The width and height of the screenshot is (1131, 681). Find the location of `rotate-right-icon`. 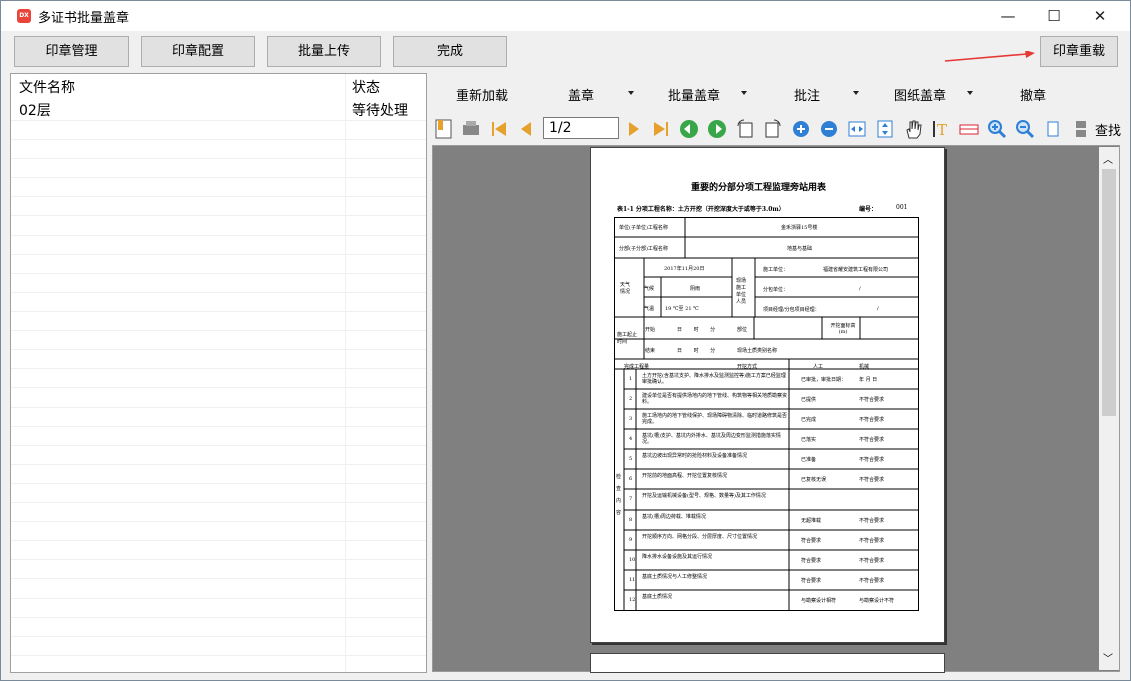

rotate-right-icon is located at coordinates (773, 129).